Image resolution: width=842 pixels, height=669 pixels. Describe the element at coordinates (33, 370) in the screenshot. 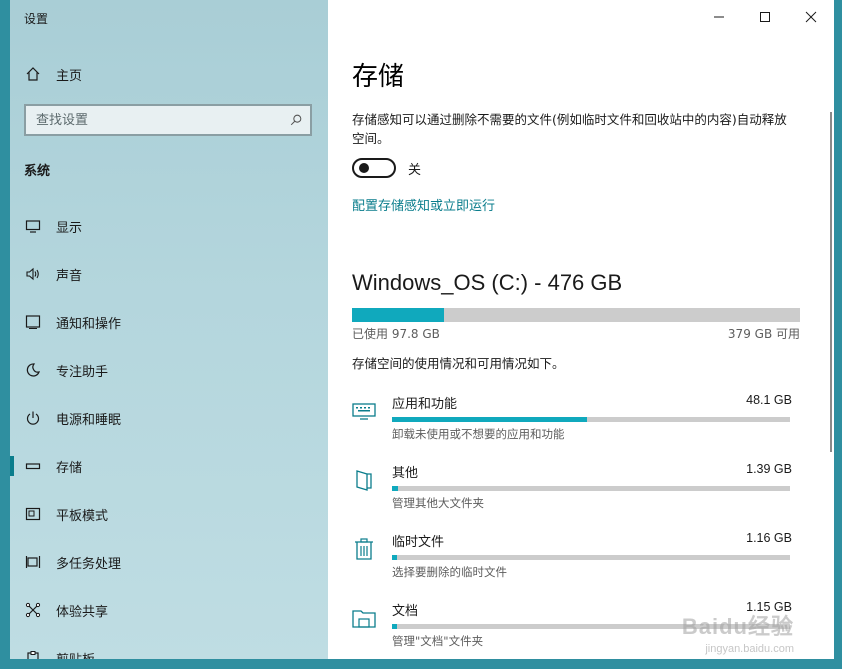

I see `moon-icon` at that location.